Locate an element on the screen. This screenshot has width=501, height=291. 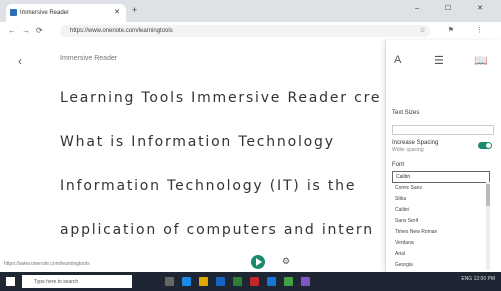
powerpoint-icon is located at coordinates (254, 281).